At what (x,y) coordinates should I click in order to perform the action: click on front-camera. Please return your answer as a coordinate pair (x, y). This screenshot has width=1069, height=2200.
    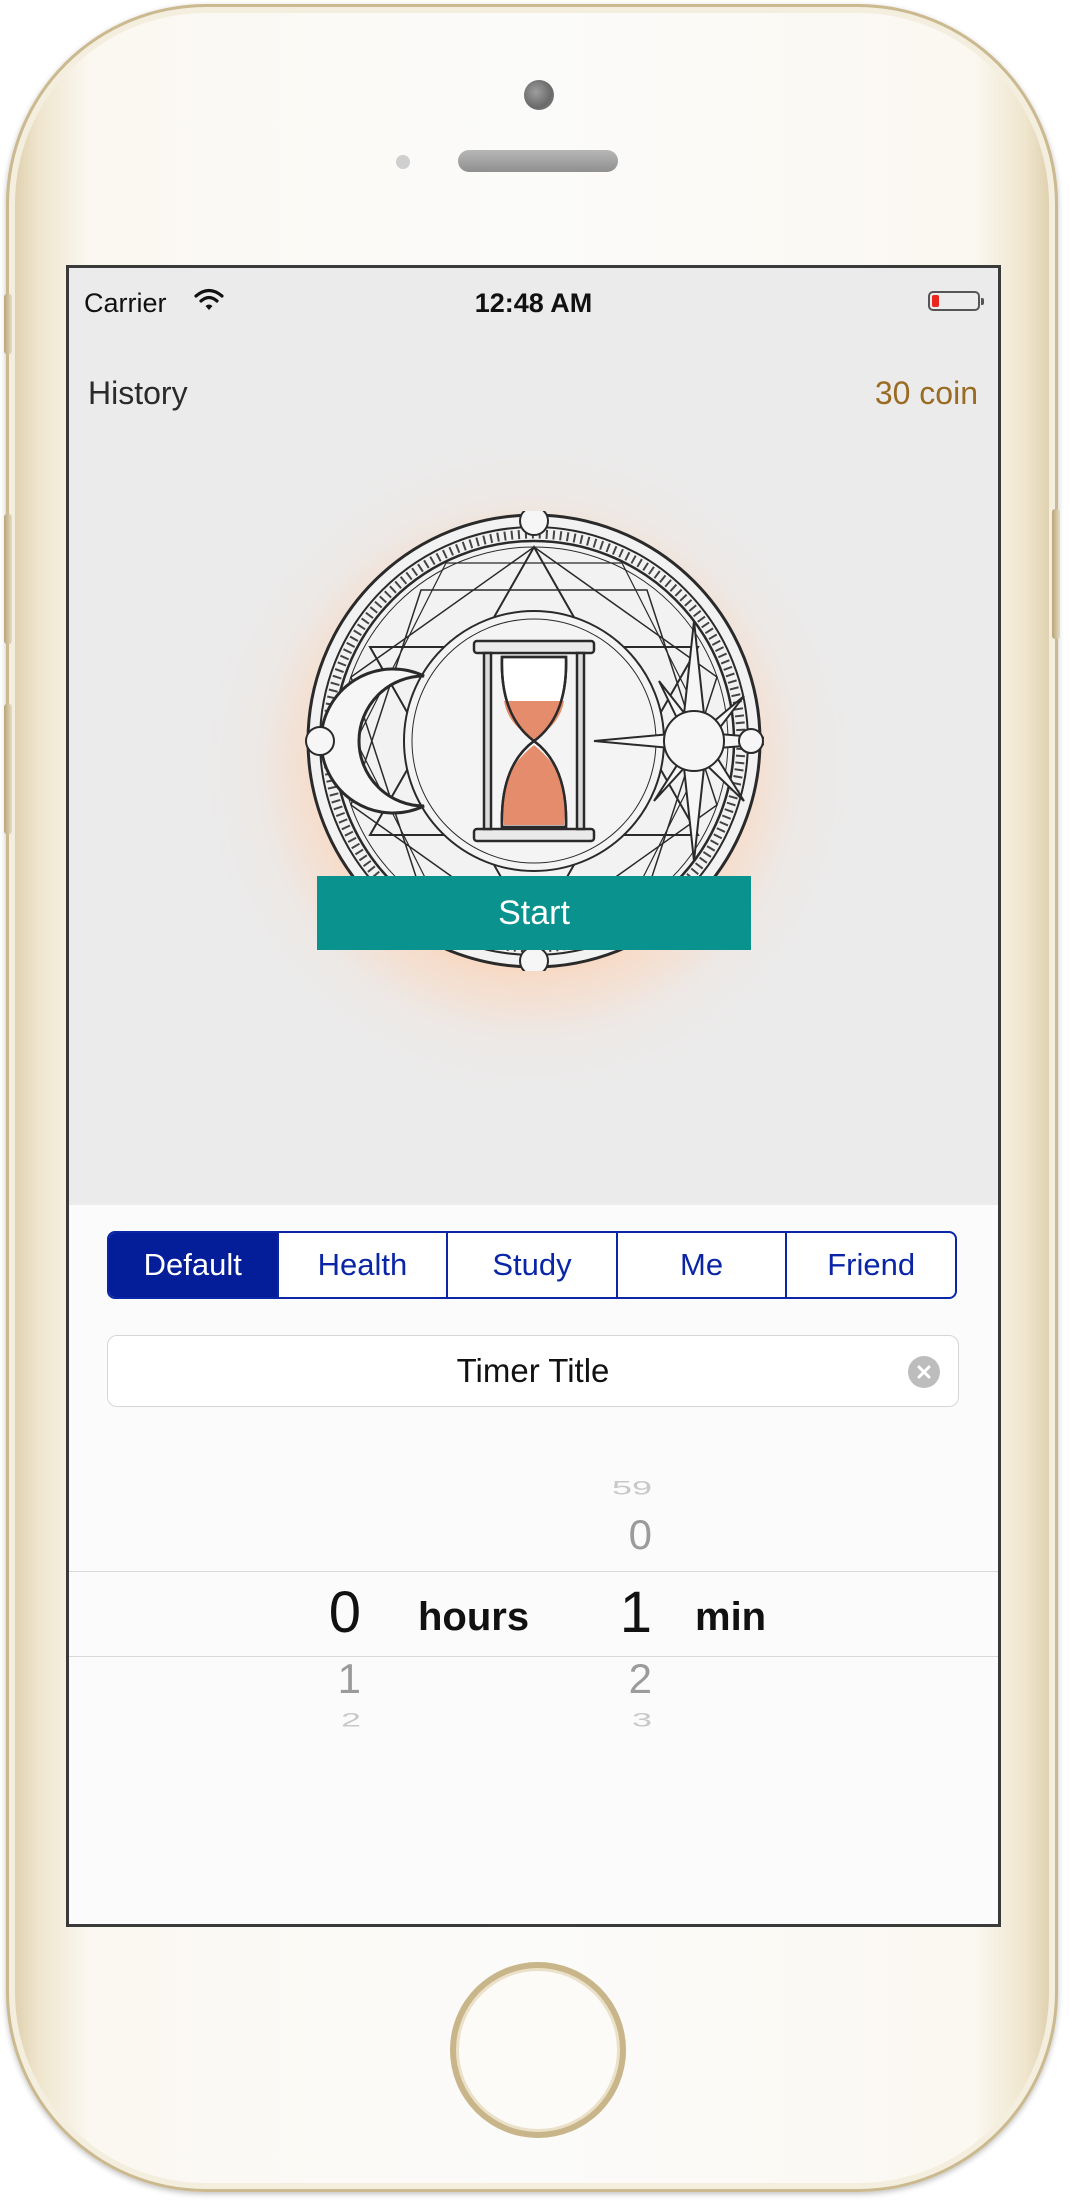
    Looking at the image, I should click on (539, 95).